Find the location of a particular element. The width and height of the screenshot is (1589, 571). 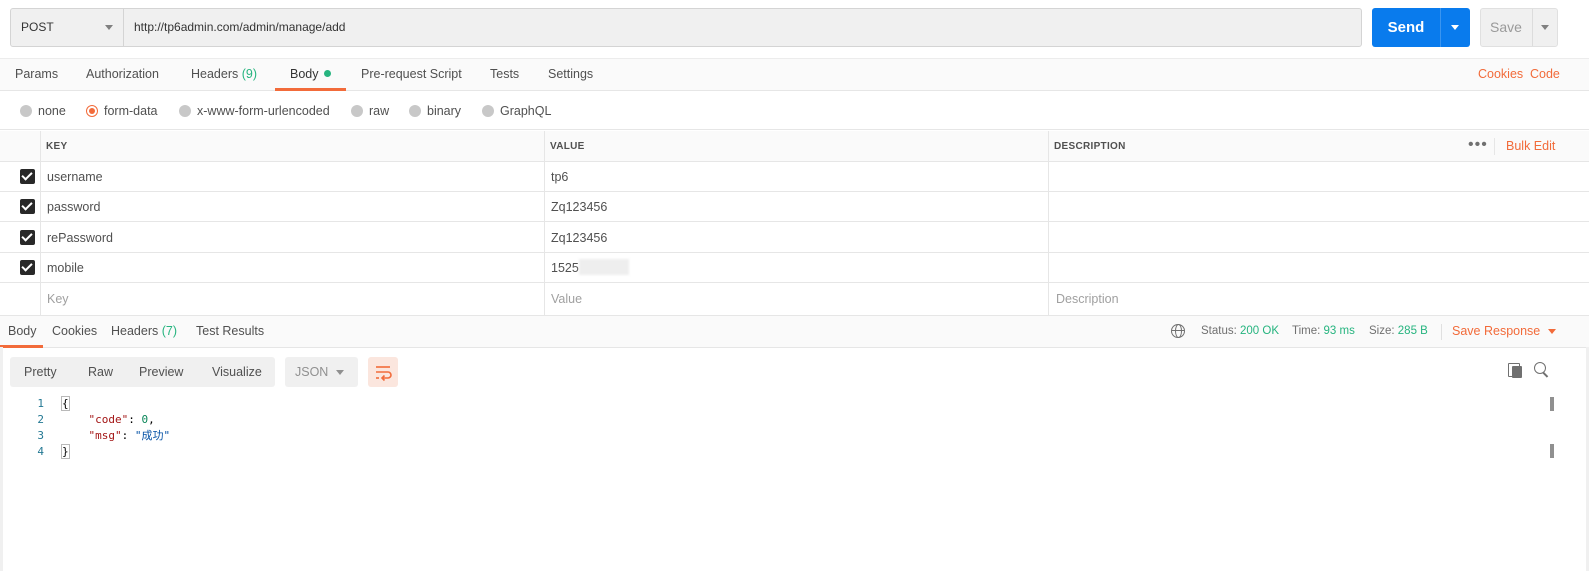

wrap-lines-button is located at coordinates (383, 372).